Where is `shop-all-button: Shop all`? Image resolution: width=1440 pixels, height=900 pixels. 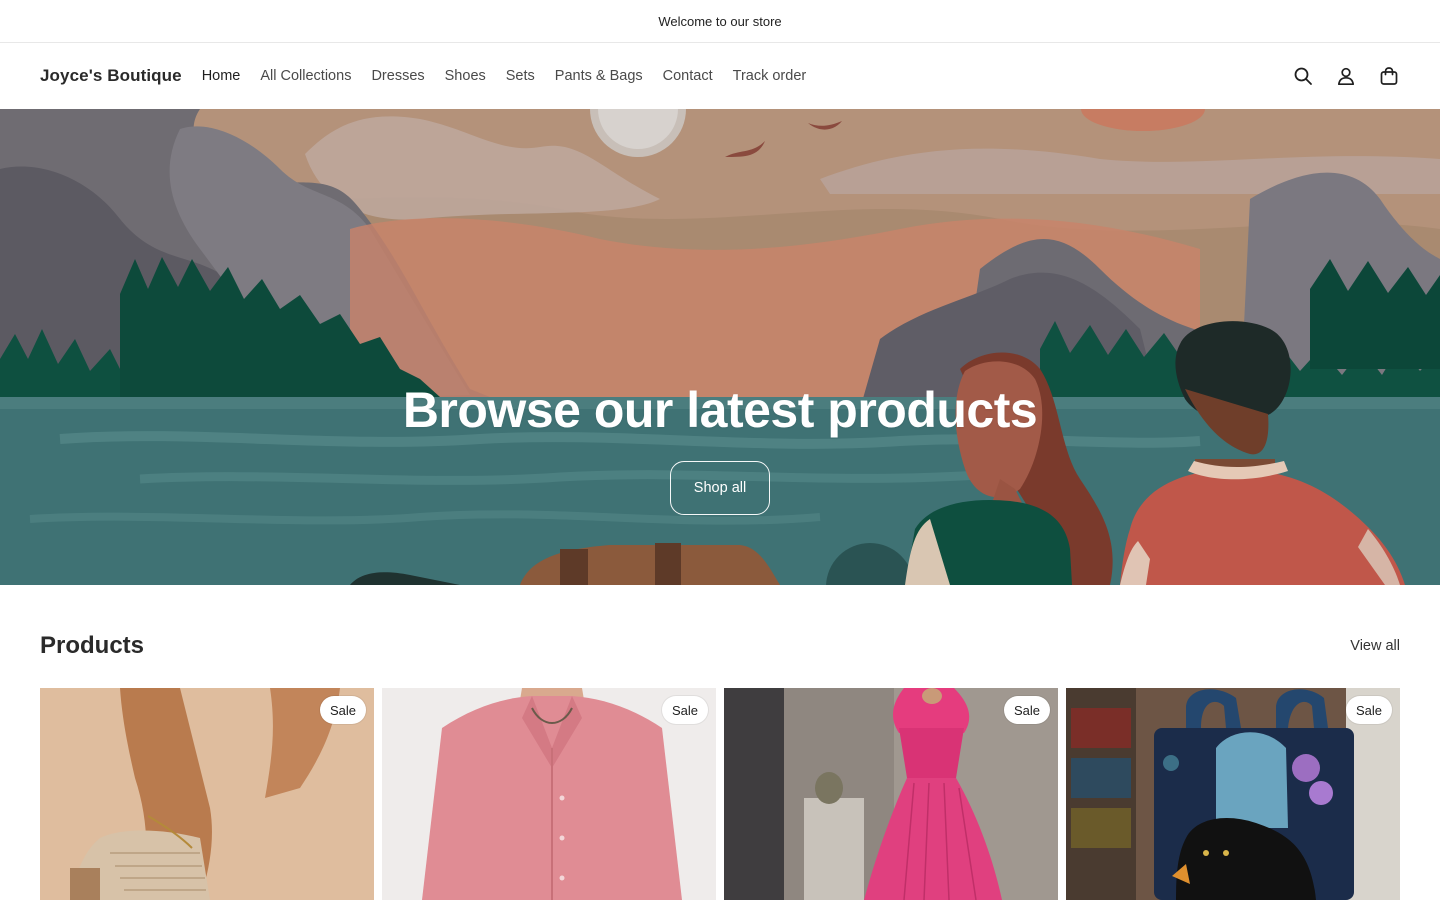
shop-all-button: Shop all is located at coordinates (720, 488).